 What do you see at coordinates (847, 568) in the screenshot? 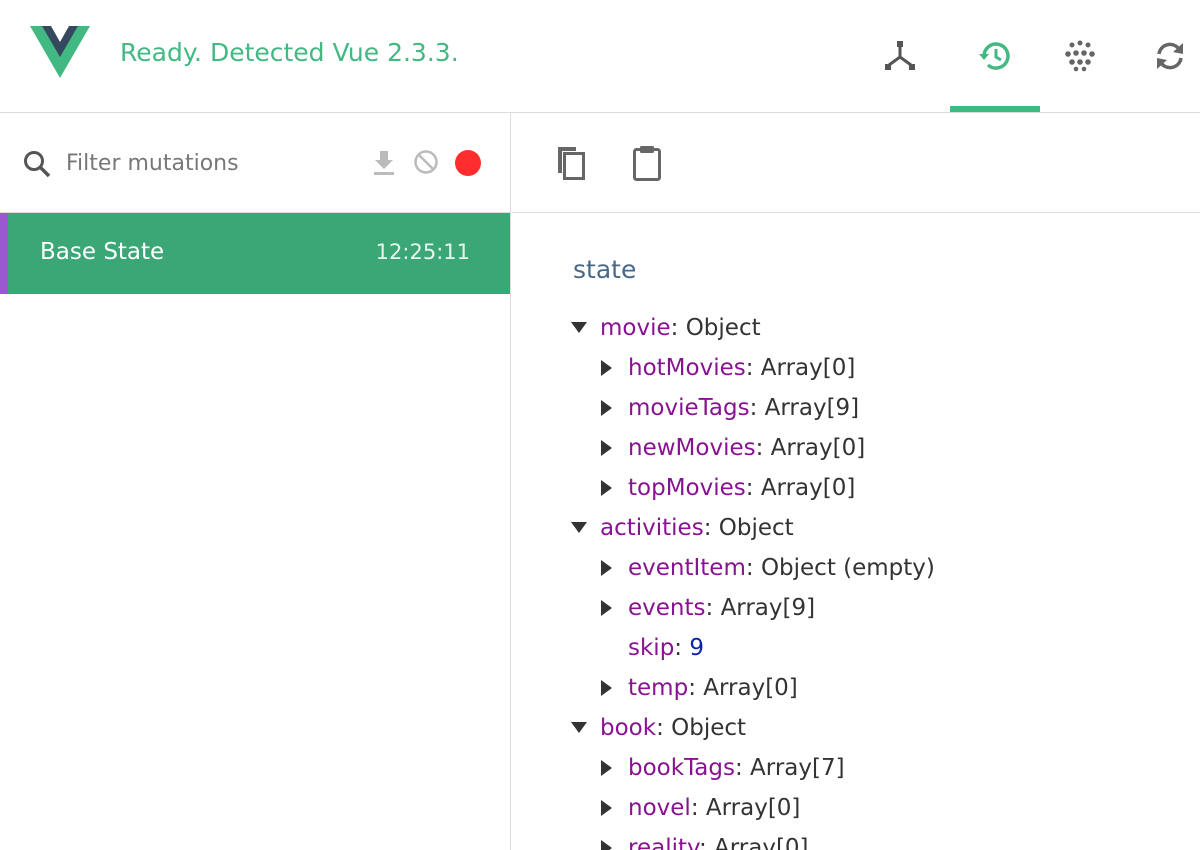
I see `tree-value: Object (empty)` at bounding box center [847, 568].